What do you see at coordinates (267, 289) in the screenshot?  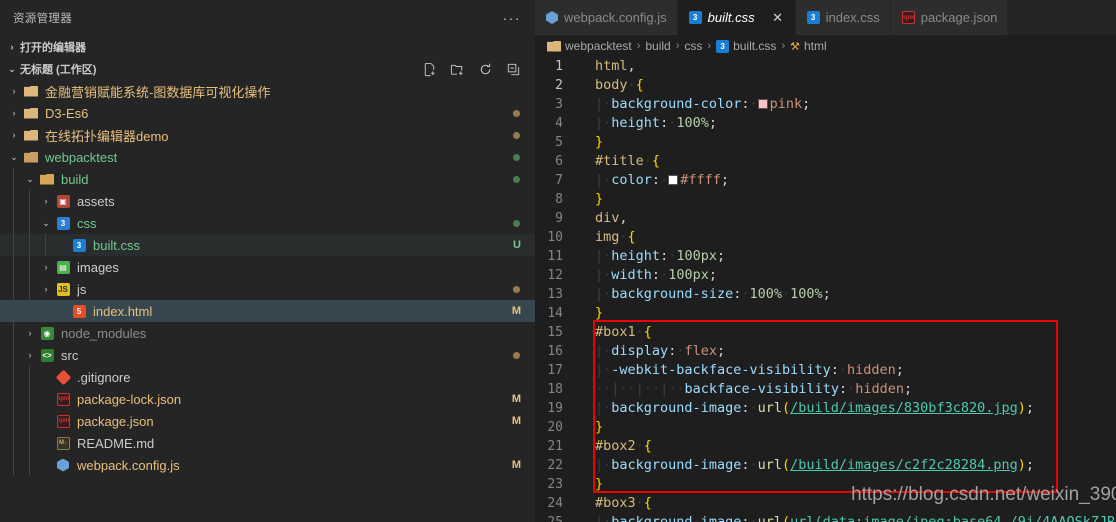 I see `tree-item-js: › JS js` at bounding box center [267, 289].